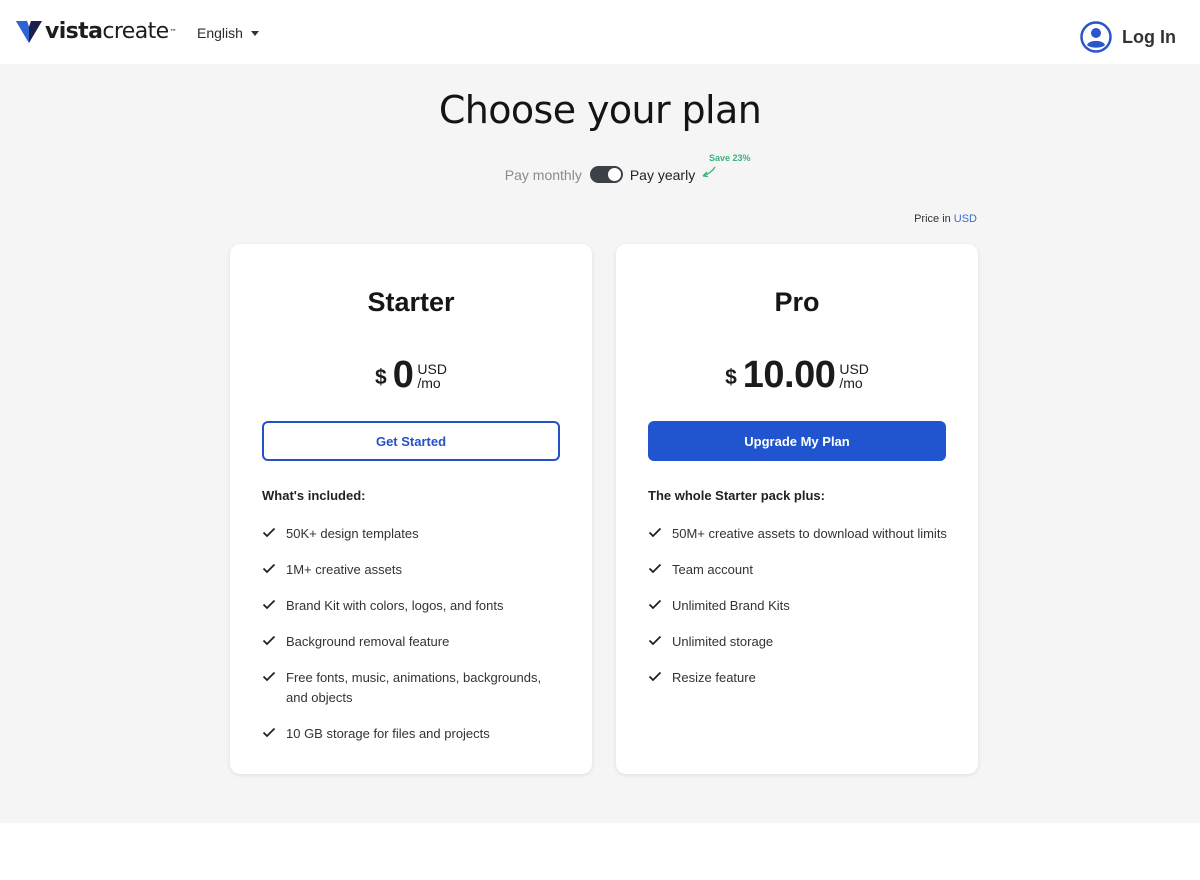 Image resolution: width=1200 pixels, height=880 pixels. Describe the element at coordinates (411, 441) in the screenshot. I see `get-started-button: Get Started` at that location.